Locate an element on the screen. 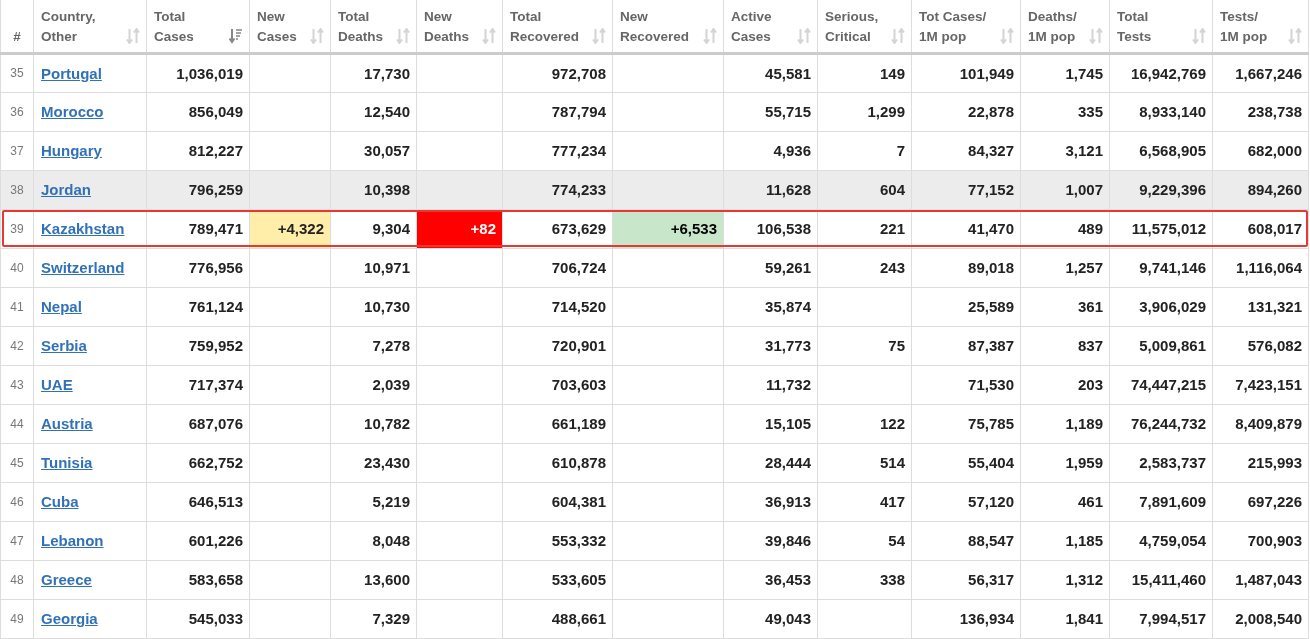  table-cell: 56,317 is located at coordinates (966, 579).